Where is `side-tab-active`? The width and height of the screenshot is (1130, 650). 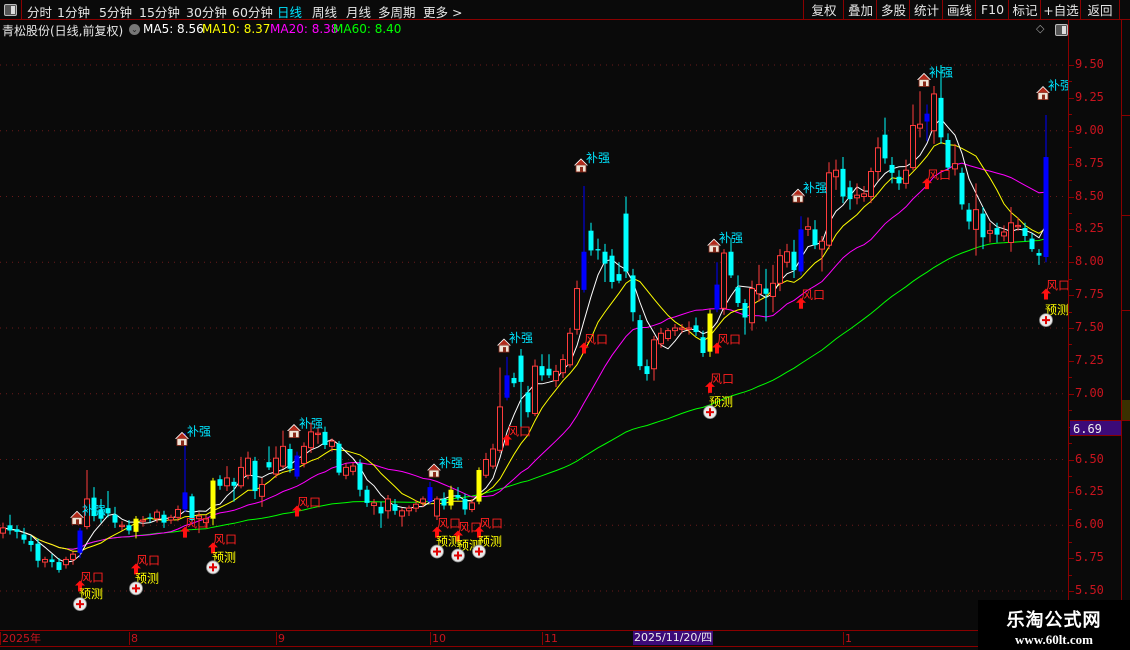 side-tab-active is located at coordinates (1126, 410).